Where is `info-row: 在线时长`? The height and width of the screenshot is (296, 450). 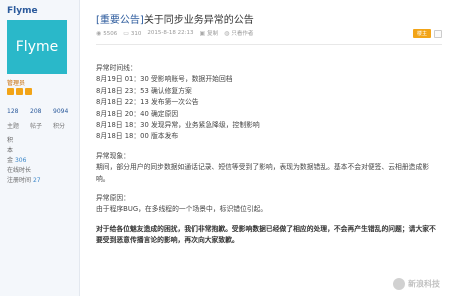
info-row: 在线时长 is located at coordinates (19, 170).